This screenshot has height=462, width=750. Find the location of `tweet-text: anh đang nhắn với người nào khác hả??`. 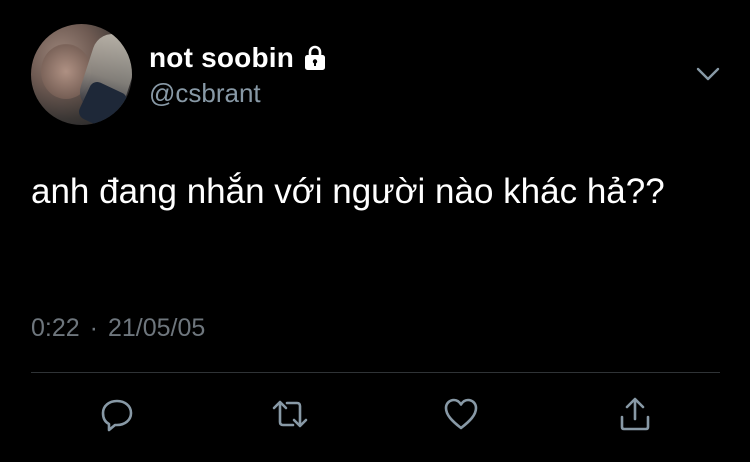

tweet-text: anh đang nhắn với người nào khác hả?? is located at coordinates (348, 191).